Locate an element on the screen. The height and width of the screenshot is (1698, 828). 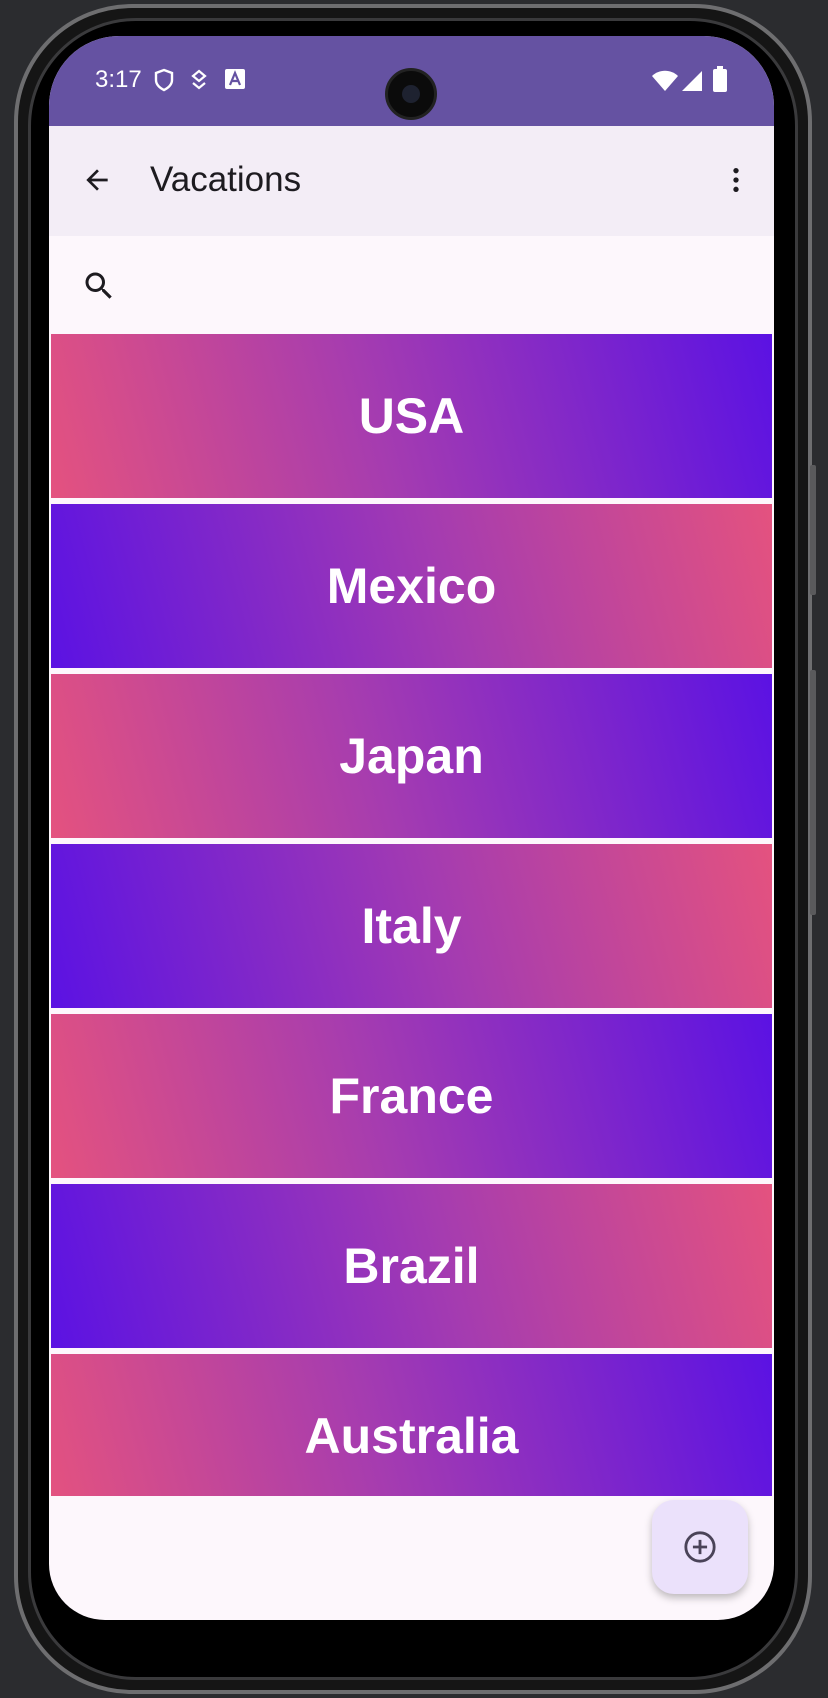
search-bar is located at coordinates (411, 285).